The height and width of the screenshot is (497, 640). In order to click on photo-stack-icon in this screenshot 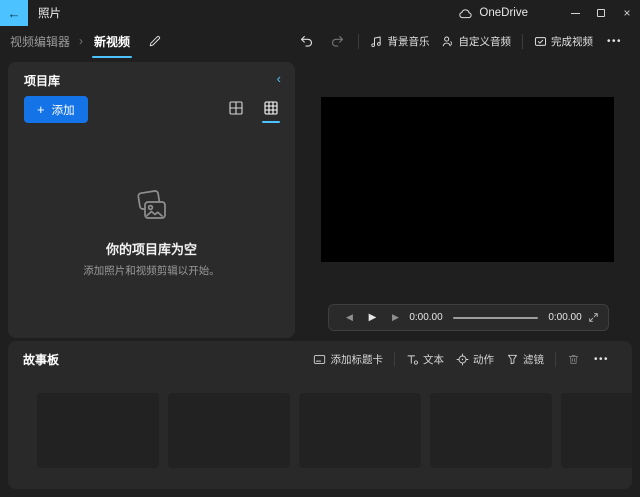, I will do `click(152, 206)`.